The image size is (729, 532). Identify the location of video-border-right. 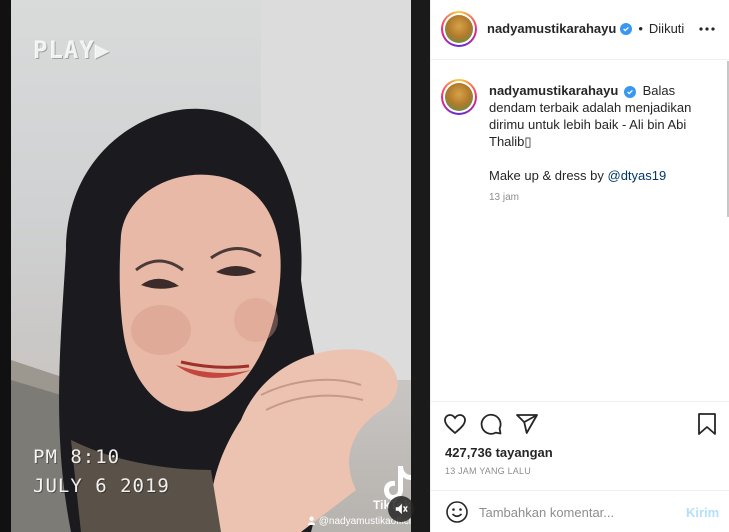
(420, 266).